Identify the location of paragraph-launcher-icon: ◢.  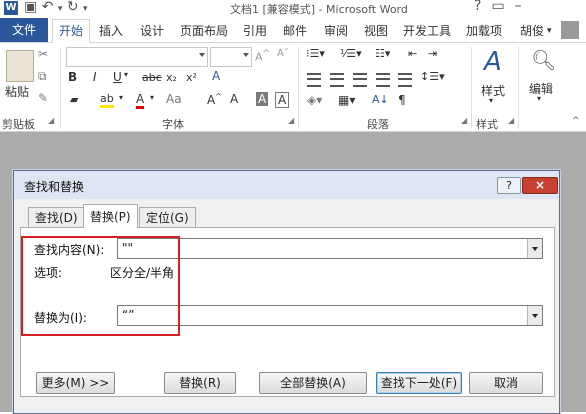
(464, 120).